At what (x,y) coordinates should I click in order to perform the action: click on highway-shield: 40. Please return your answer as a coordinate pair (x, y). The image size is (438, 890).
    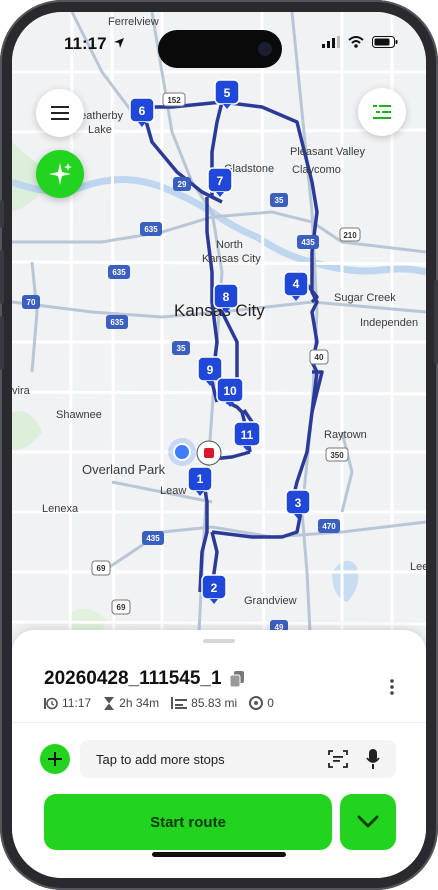
    Looking at the image, I should click on (319, 357).